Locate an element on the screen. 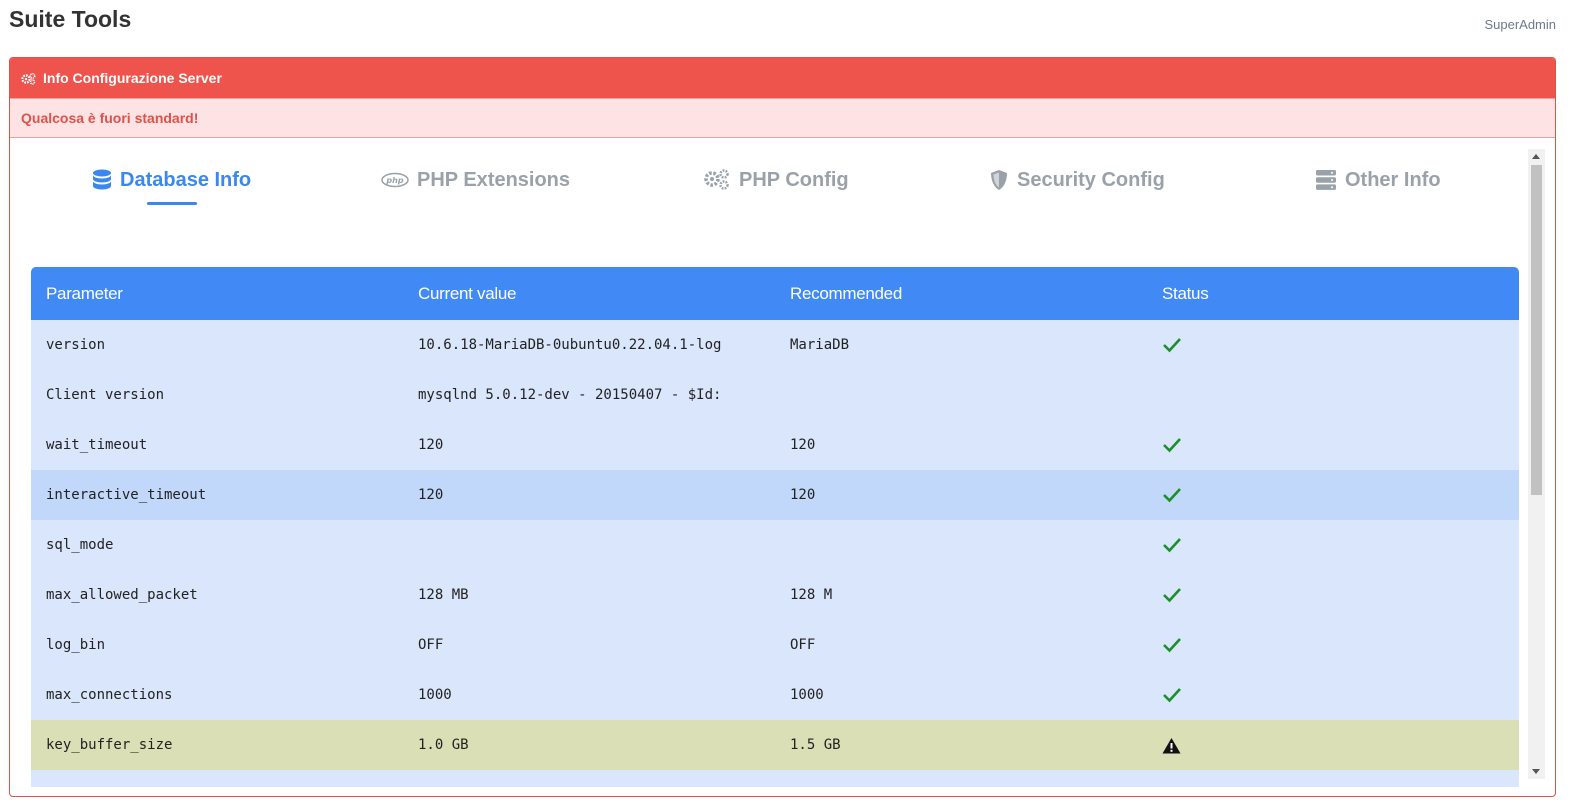 The width and height of the screenshot is (1572, 810). alert-message: Qualcosa è fuori standard! is located at coordinates (782, 118).